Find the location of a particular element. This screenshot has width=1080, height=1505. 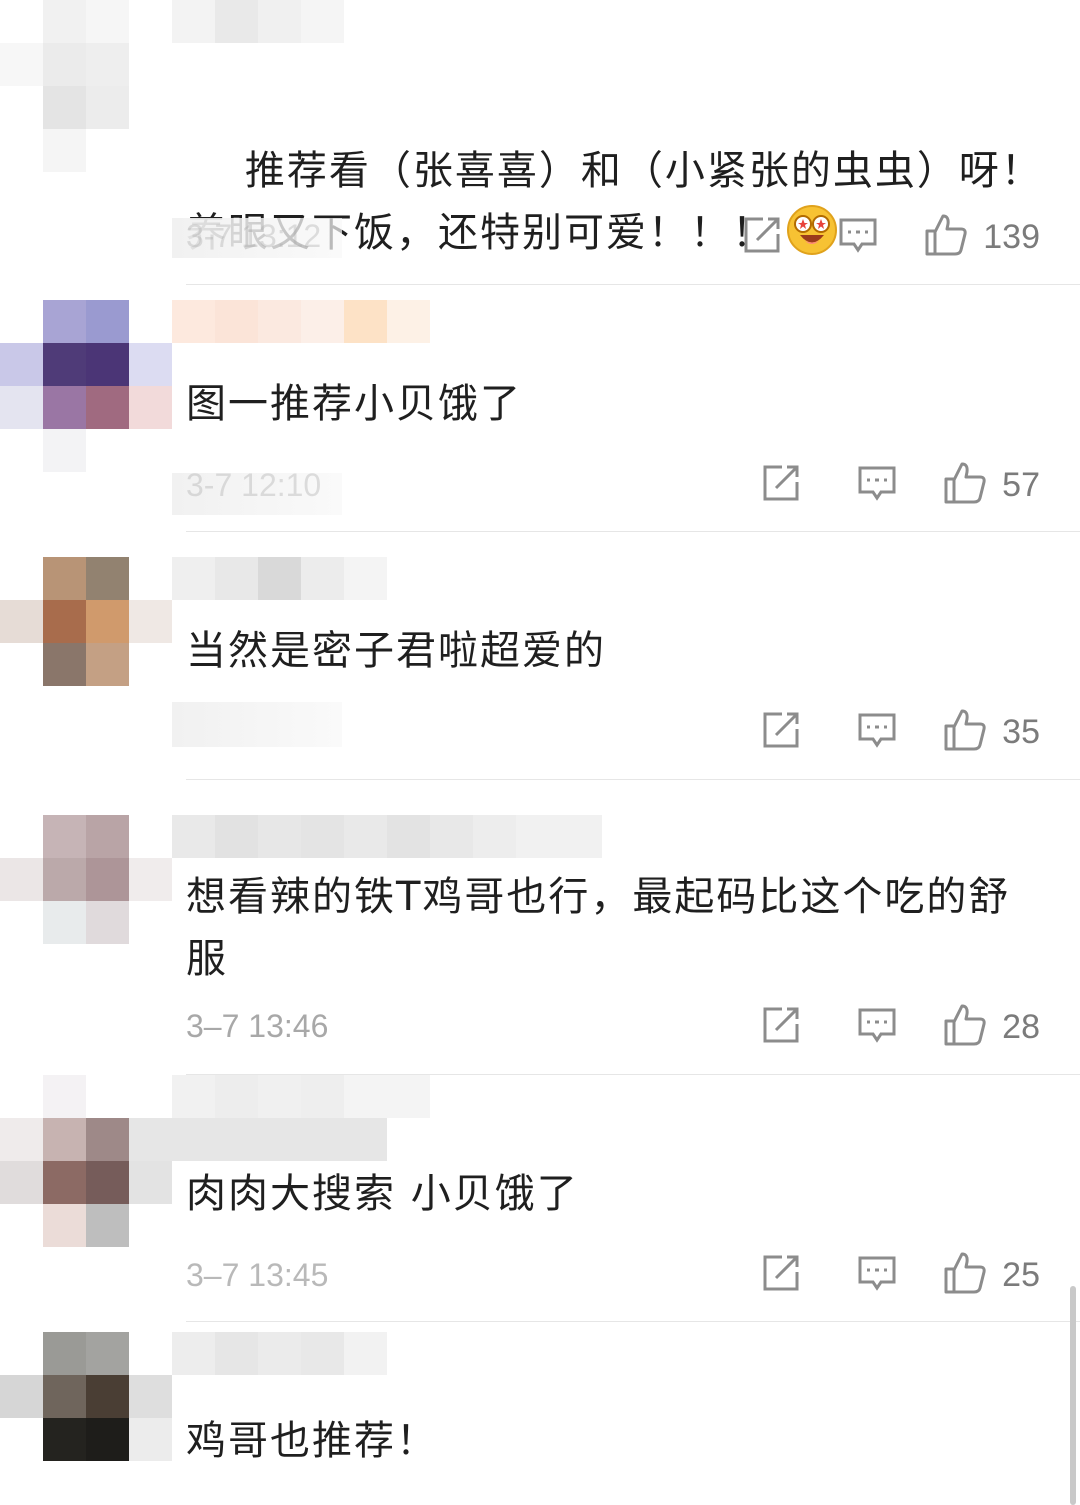

timestamp: 3-7 12:10 is located at coordinates (254, 485).